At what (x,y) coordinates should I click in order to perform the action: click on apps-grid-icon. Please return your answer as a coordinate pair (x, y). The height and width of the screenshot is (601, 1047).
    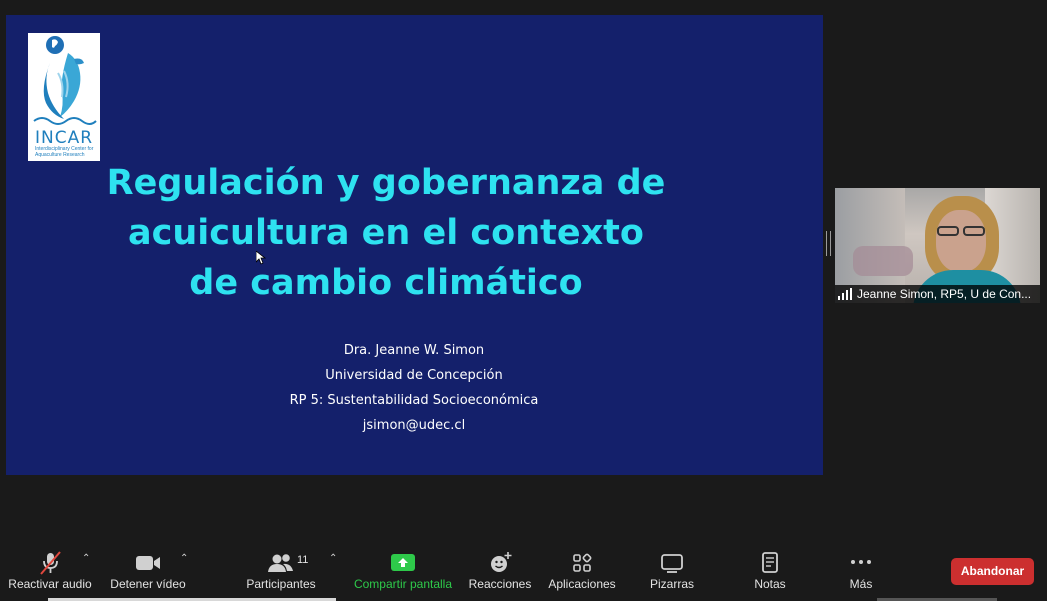
    Looking at the image, I should click on (582, 562).